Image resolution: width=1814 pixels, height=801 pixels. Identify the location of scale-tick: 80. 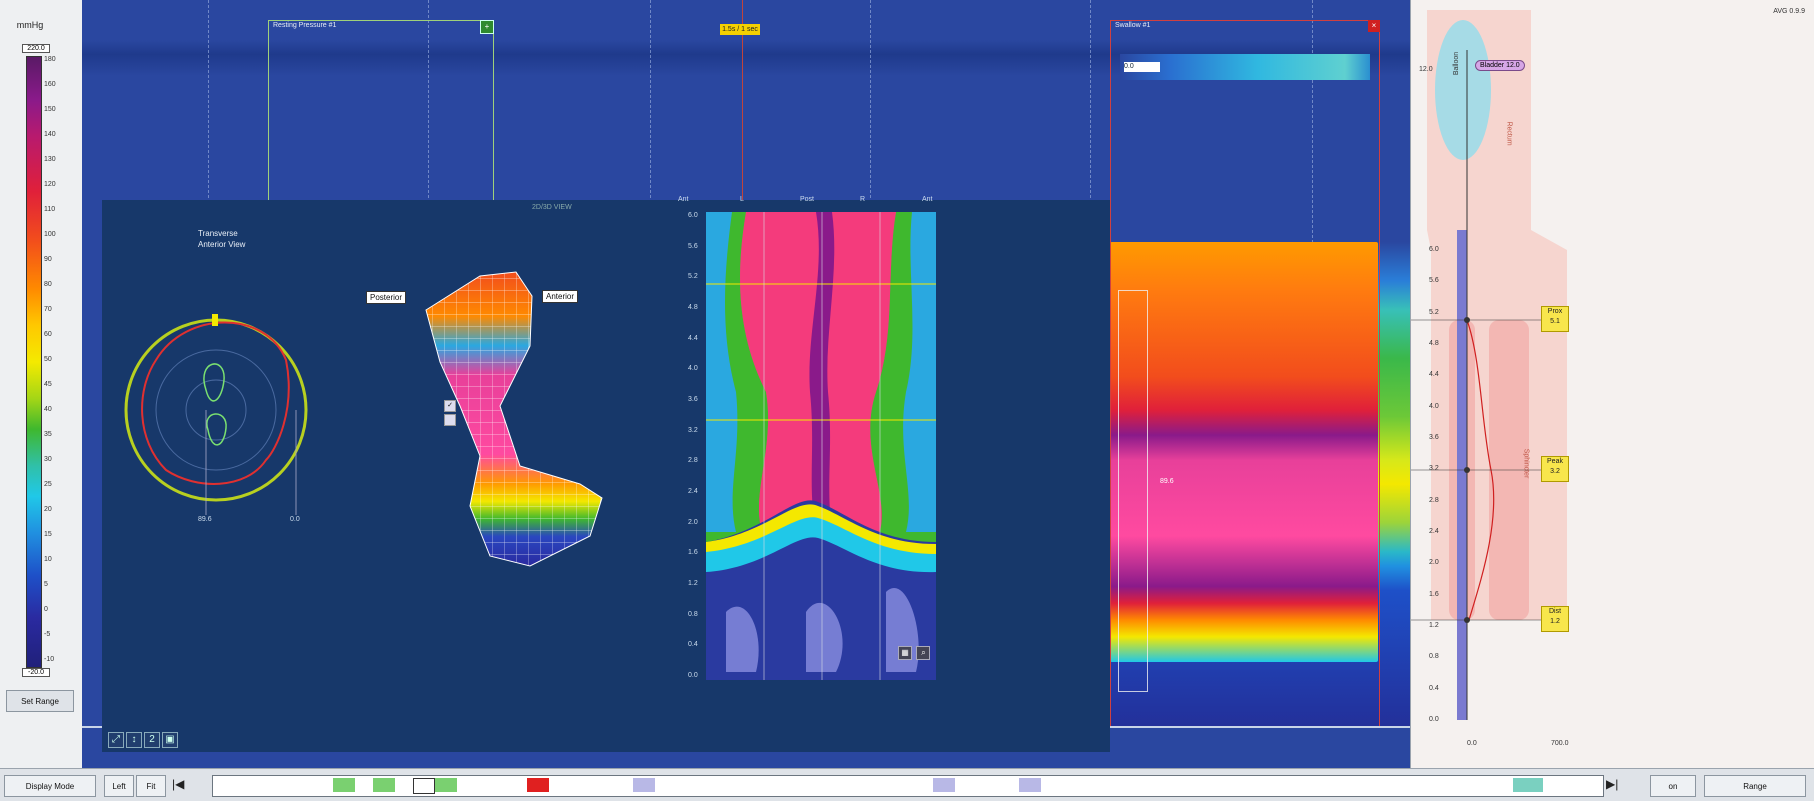
(48, 284).